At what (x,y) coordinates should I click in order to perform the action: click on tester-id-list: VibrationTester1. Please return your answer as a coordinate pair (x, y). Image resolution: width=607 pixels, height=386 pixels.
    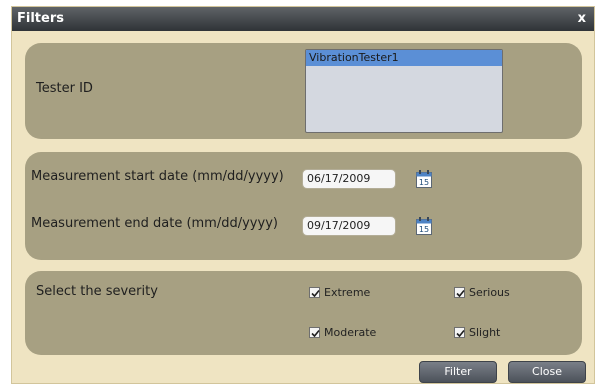
    Looking at the image, I should click on (404, 91).